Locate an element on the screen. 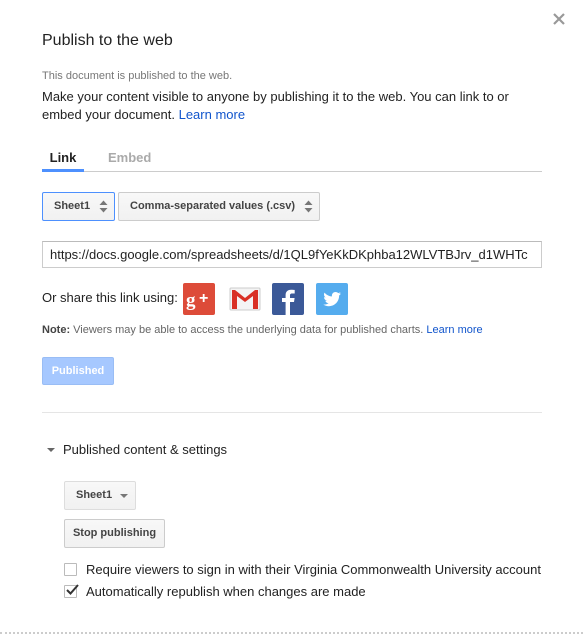 The height and width of the screenshot is (634, 583). svg-text: g is located at coordinates (191, 300).